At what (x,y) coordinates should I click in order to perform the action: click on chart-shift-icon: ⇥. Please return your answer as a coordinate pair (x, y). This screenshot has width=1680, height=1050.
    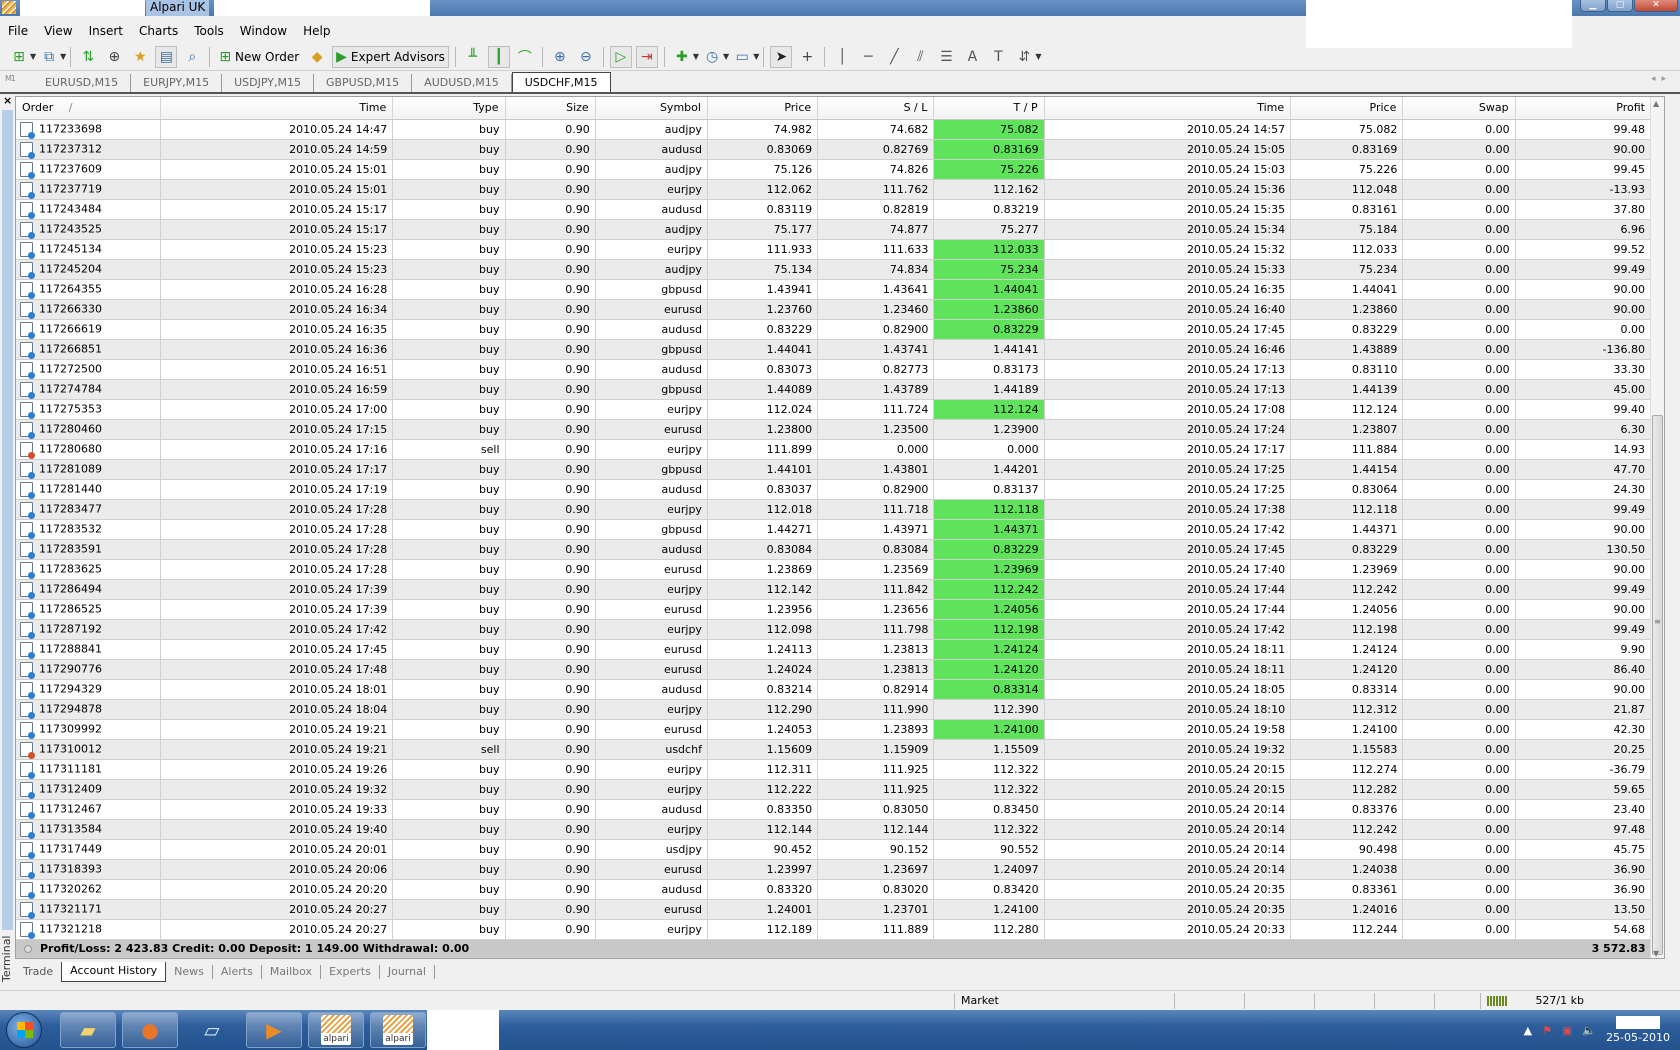
    Looking at the image, I should click on (646, 56).